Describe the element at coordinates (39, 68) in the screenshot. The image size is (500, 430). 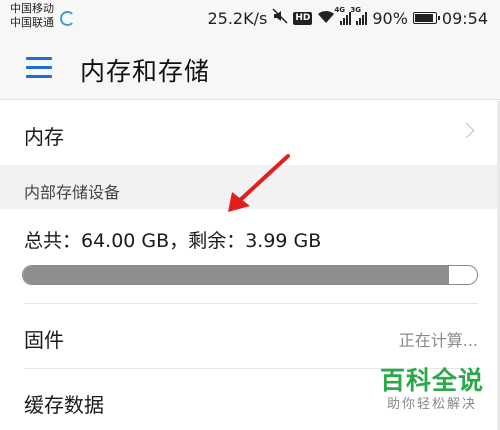
I see `menu-icon` at that location.